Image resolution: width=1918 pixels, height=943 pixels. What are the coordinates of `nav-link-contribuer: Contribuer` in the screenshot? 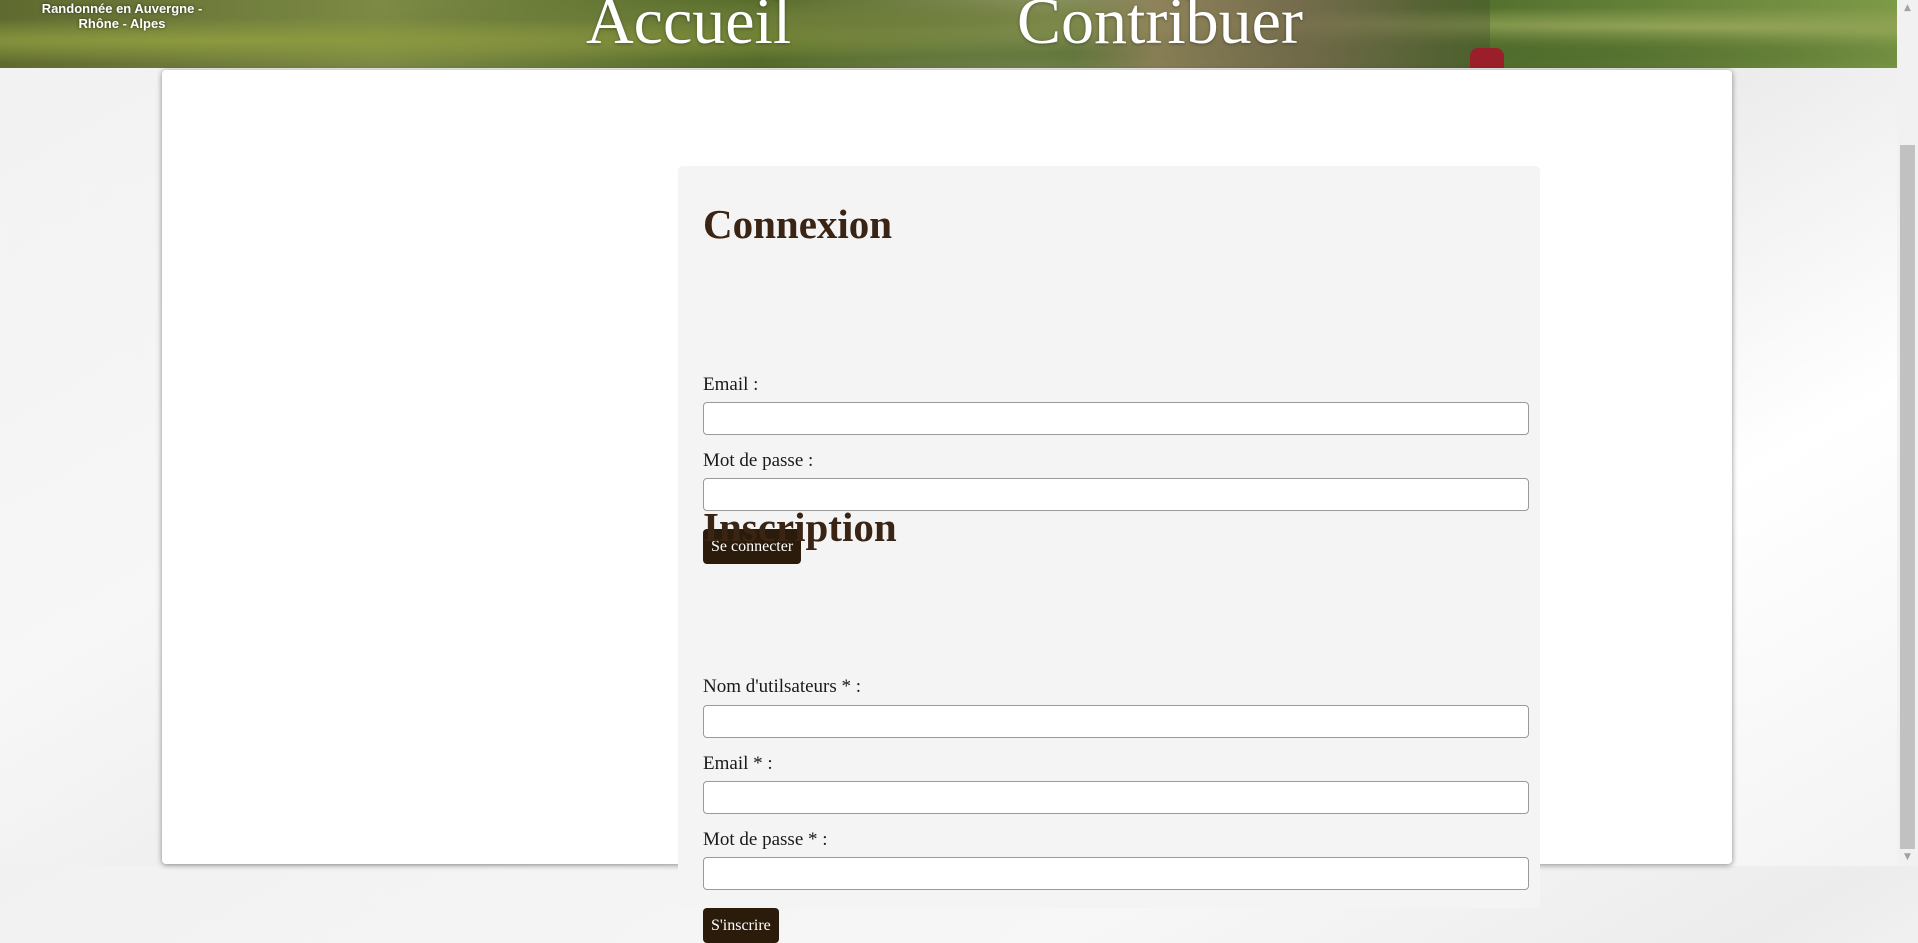 It's located at (1160, 31).